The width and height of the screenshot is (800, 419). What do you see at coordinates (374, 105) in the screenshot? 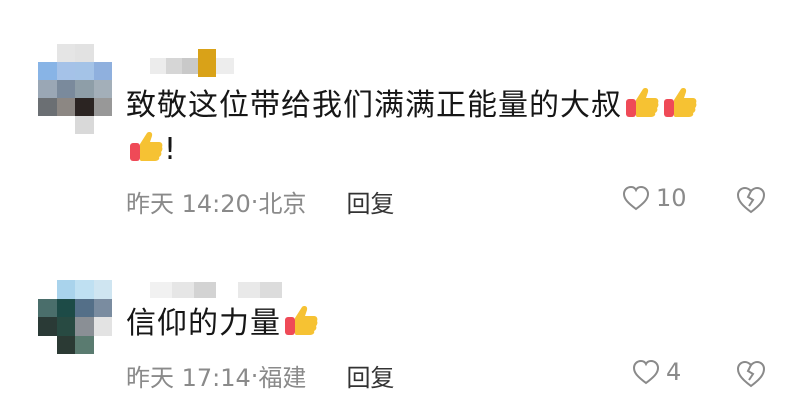
I see `comment-text-content: 致敬这位带给我们满满正能量的大叔` at bounding box center [374, 105].